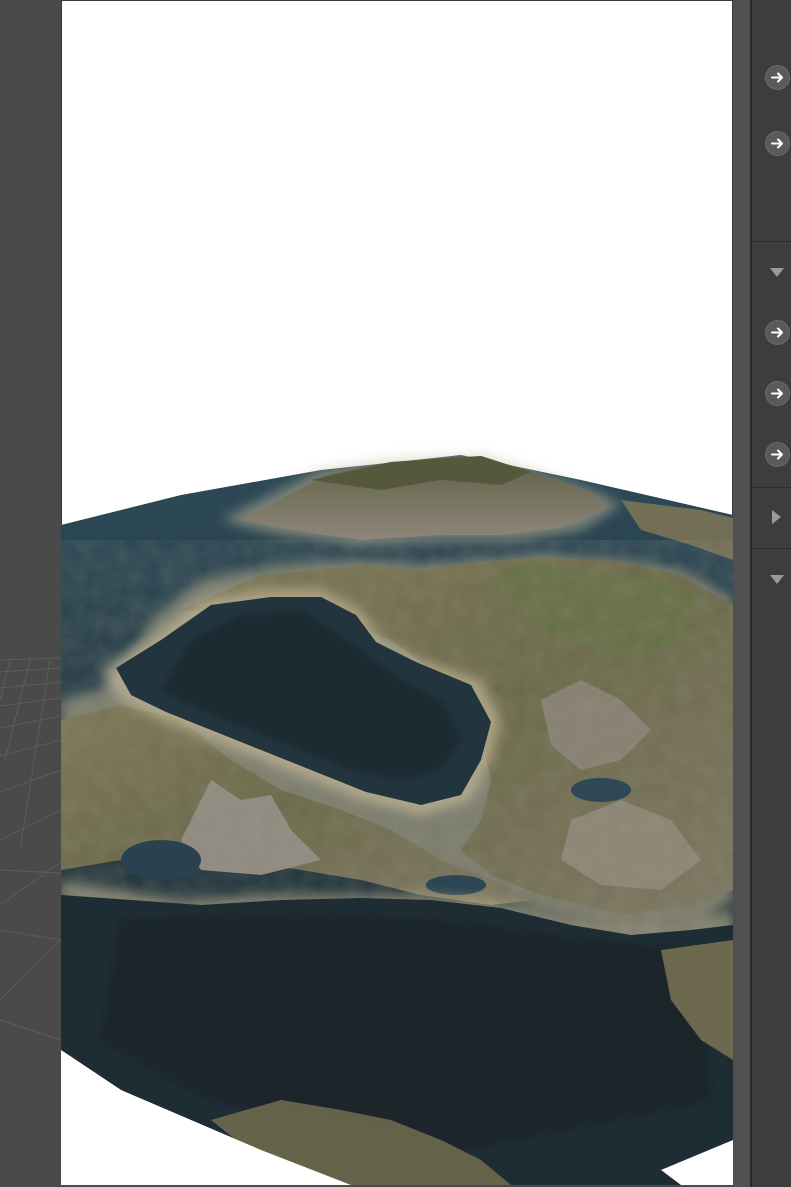  I want to click on right-panel, so click(770, 593).